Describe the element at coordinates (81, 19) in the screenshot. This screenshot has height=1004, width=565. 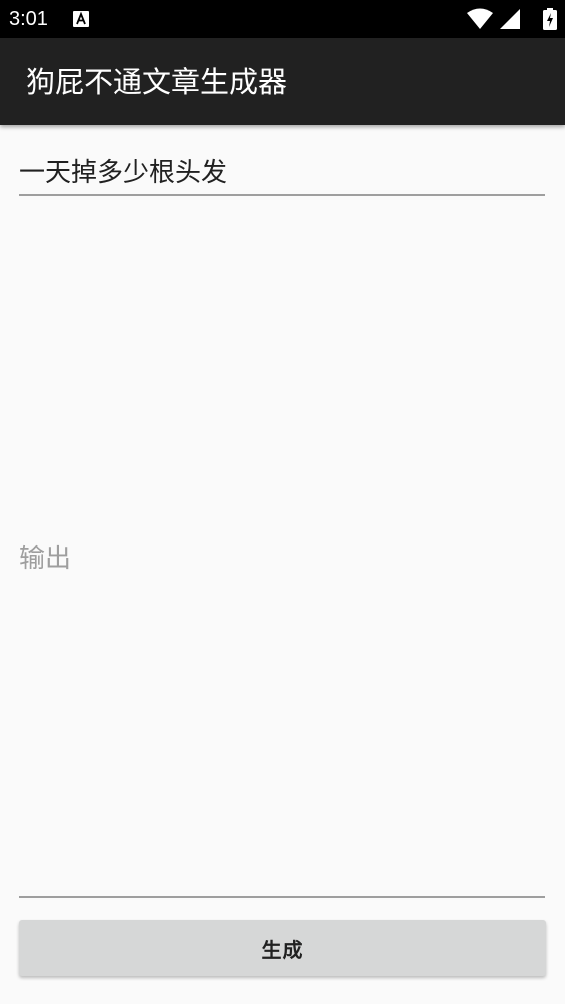
I see `font-a-icon` at that location.